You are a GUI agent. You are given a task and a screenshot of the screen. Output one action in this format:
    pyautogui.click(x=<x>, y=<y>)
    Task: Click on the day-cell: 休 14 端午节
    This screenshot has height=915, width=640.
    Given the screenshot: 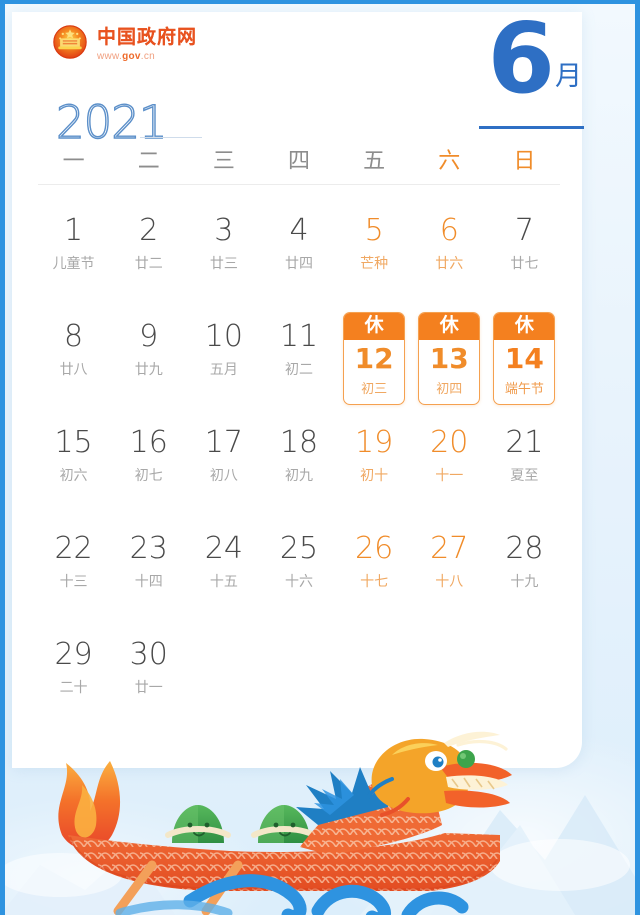 What is the action you would take?
    pyautogui.click(x=524, y=365)
    